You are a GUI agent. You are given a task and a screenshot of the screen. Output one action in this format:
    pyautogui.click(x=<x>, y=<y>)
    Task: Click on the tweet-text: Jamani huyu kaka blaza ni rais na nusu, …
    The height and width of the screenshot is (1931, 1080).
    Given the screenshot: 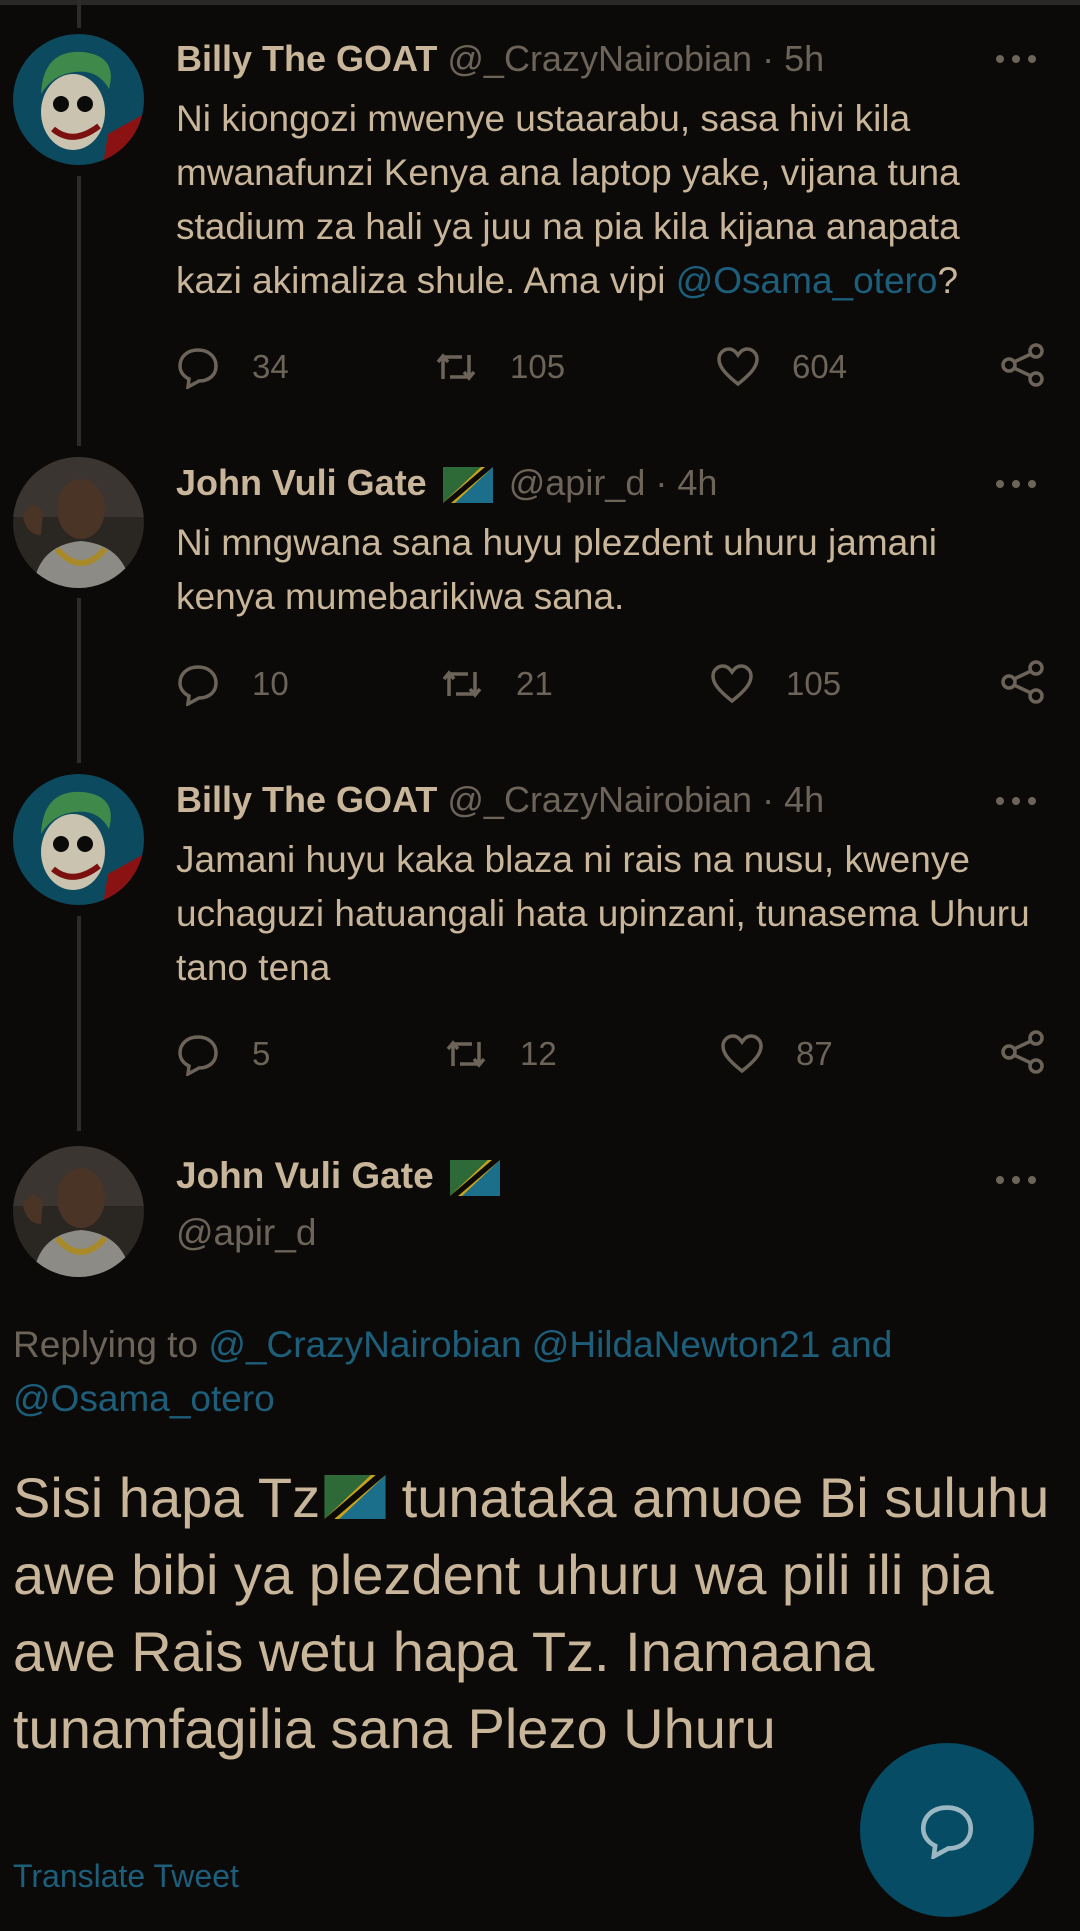 What is the action you would take?
    pyautogui.click(x=603, y=913)
    